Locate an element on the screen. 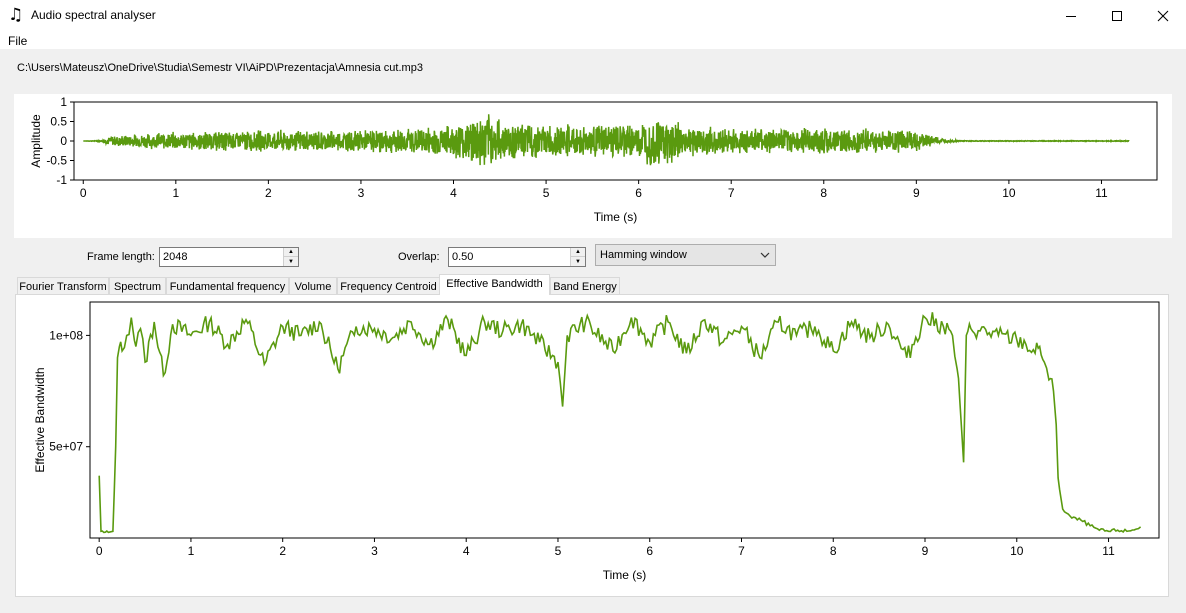 The image size is (1186, 613). music-note-icon: ♫ is located at coordinates (16, 15).